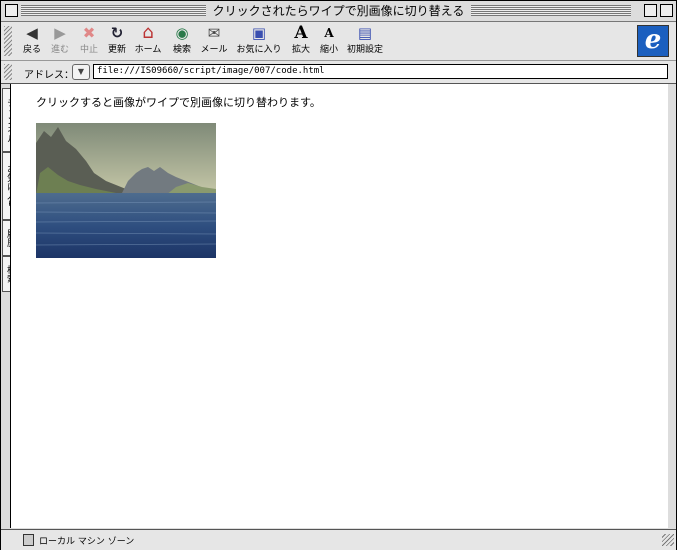 The height and width of the screenshot is (550, 677). I want to click on preferences-button: ▤ 初期設定, so click(365, 39).